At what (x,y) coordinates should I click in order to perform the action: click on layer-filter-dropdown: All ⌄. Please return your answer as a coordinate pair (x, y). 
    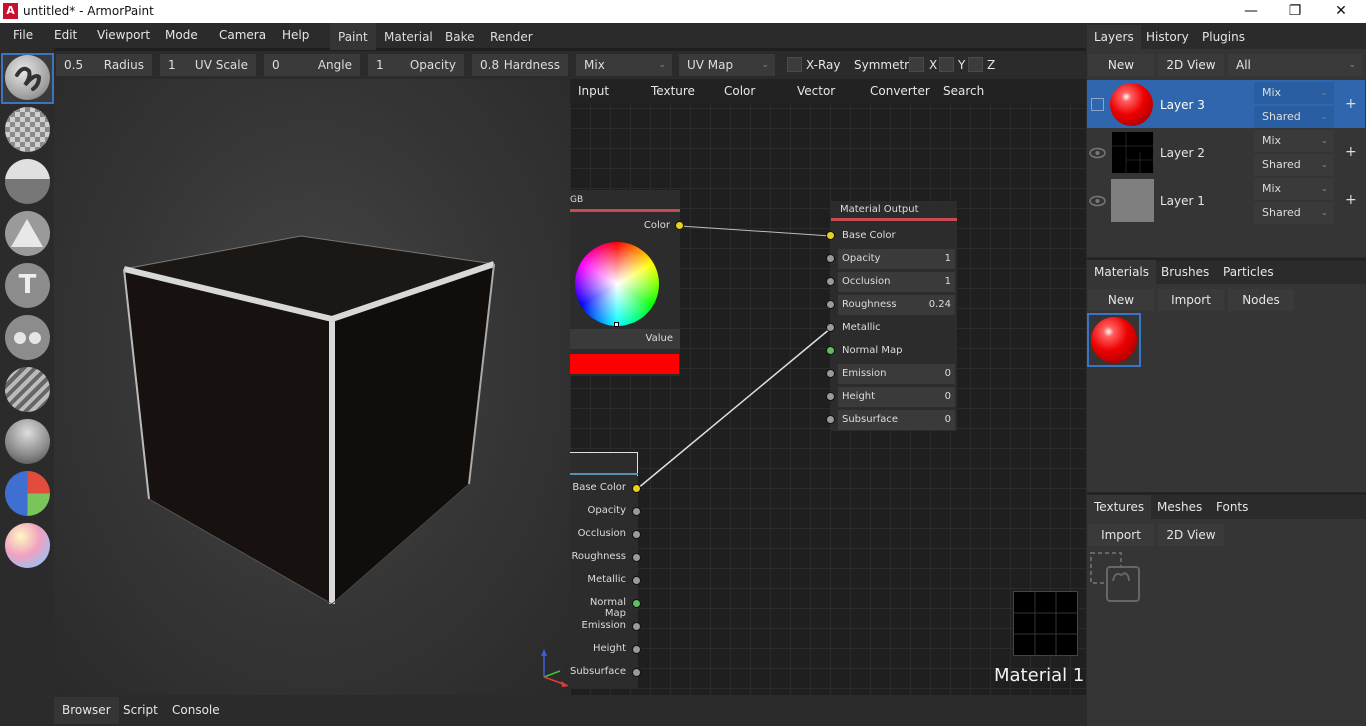
    Looking at the image, I should click on (1295, 65).